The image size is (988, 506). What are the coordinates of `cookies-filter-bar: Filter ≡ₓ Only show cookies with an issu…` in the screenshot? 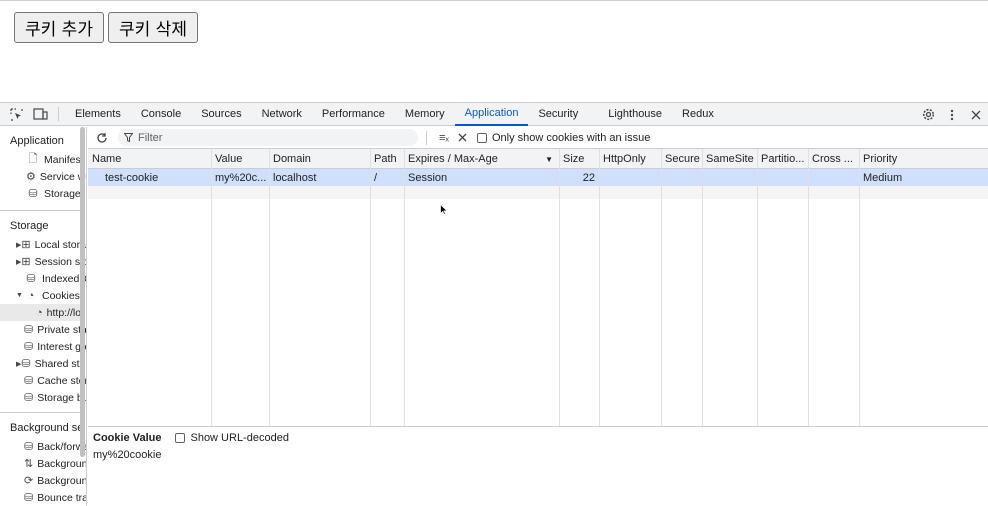 It's located at (538, 138).